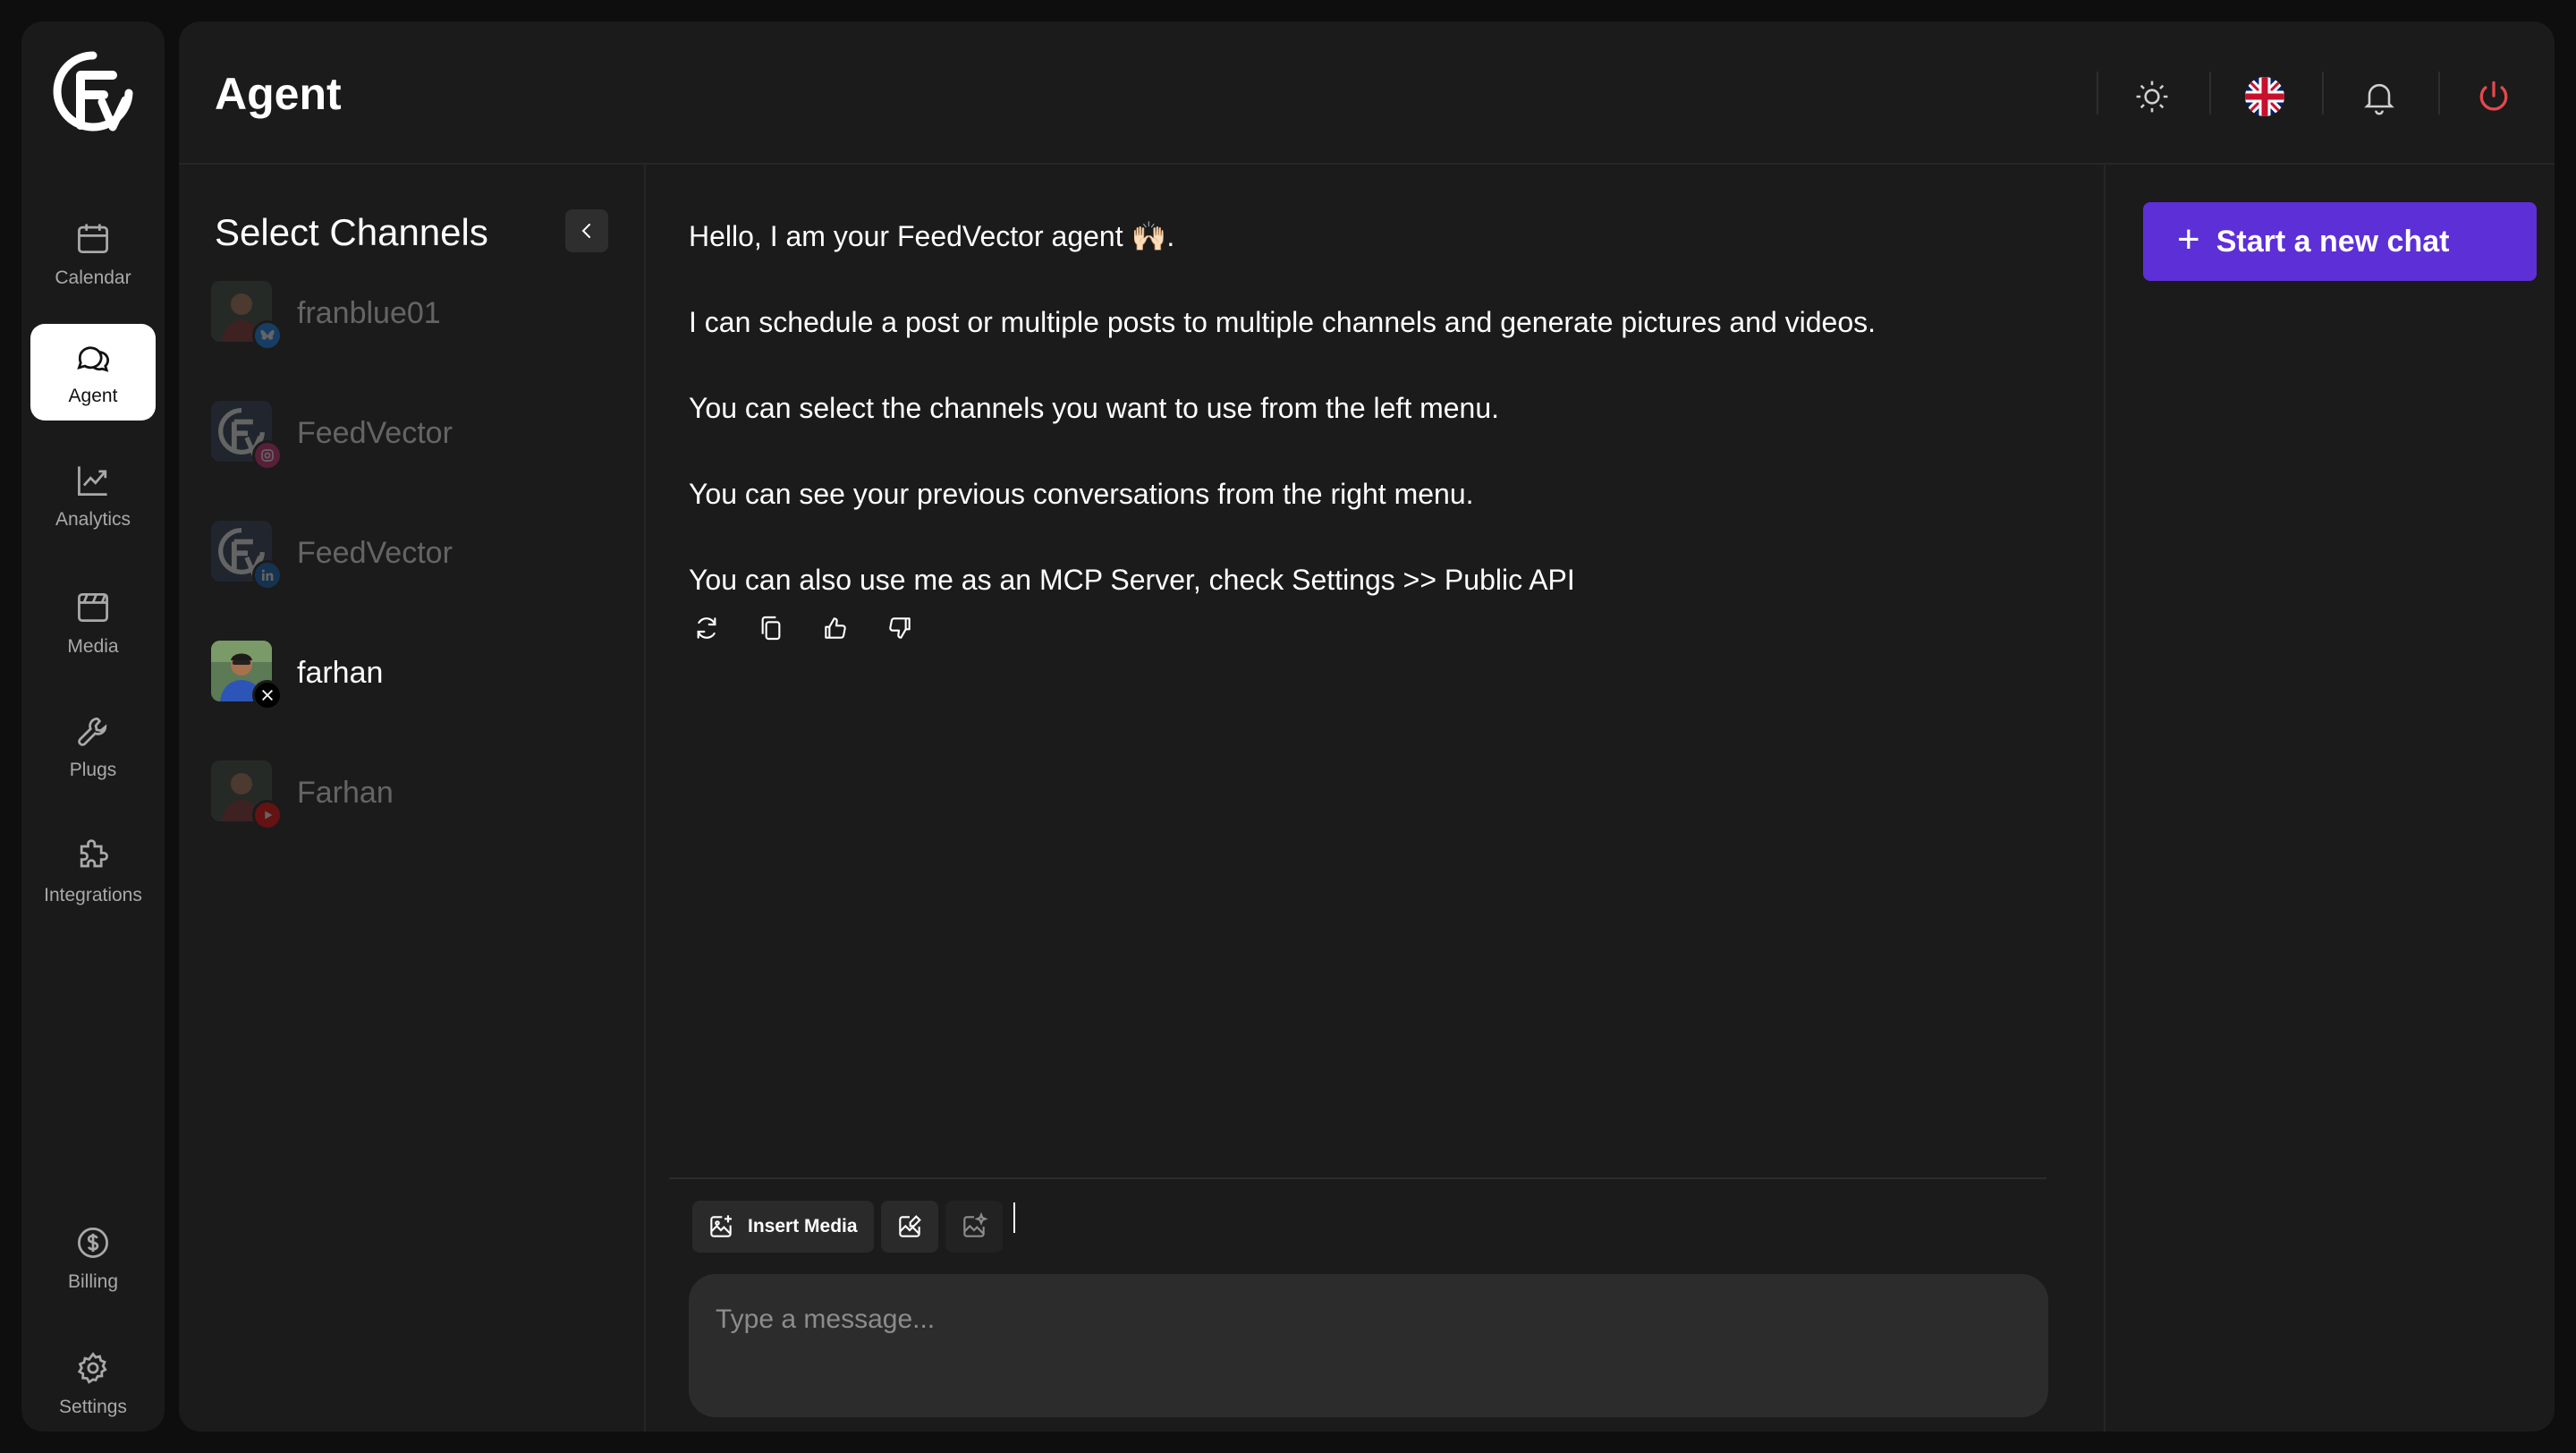 The image size is (2576, 1453). I want to click on generate-image-button, so click(909, 1227).